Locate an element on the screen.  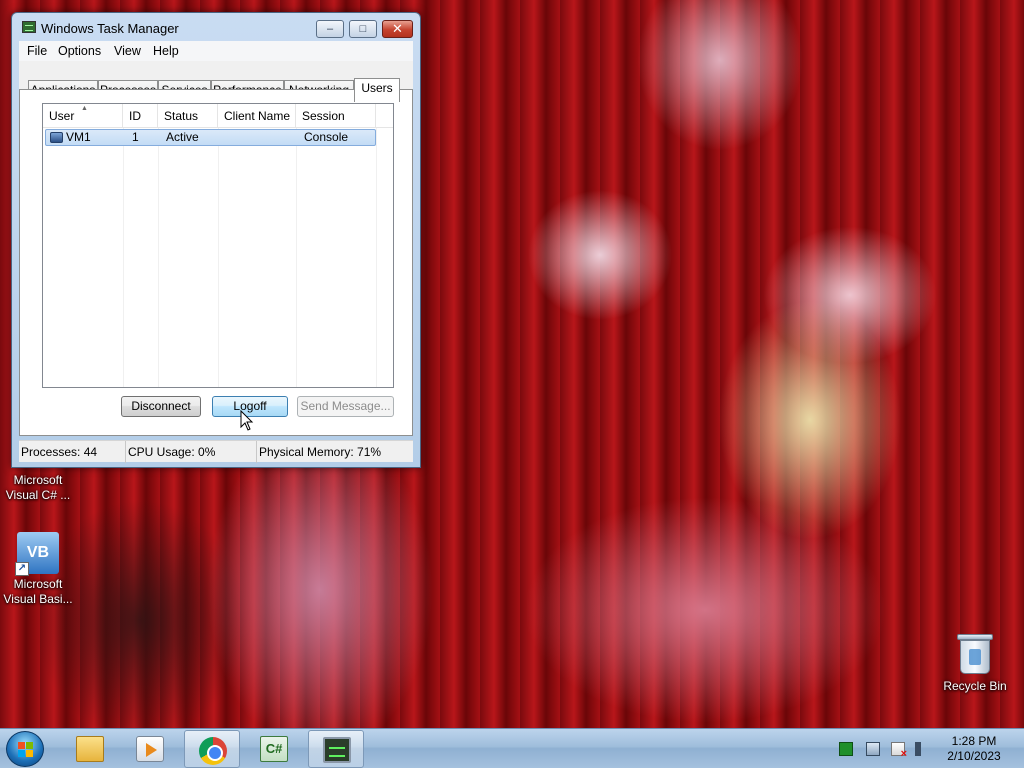
visual-basic-icon: VB ↗ is located at coordinates (37, 554).